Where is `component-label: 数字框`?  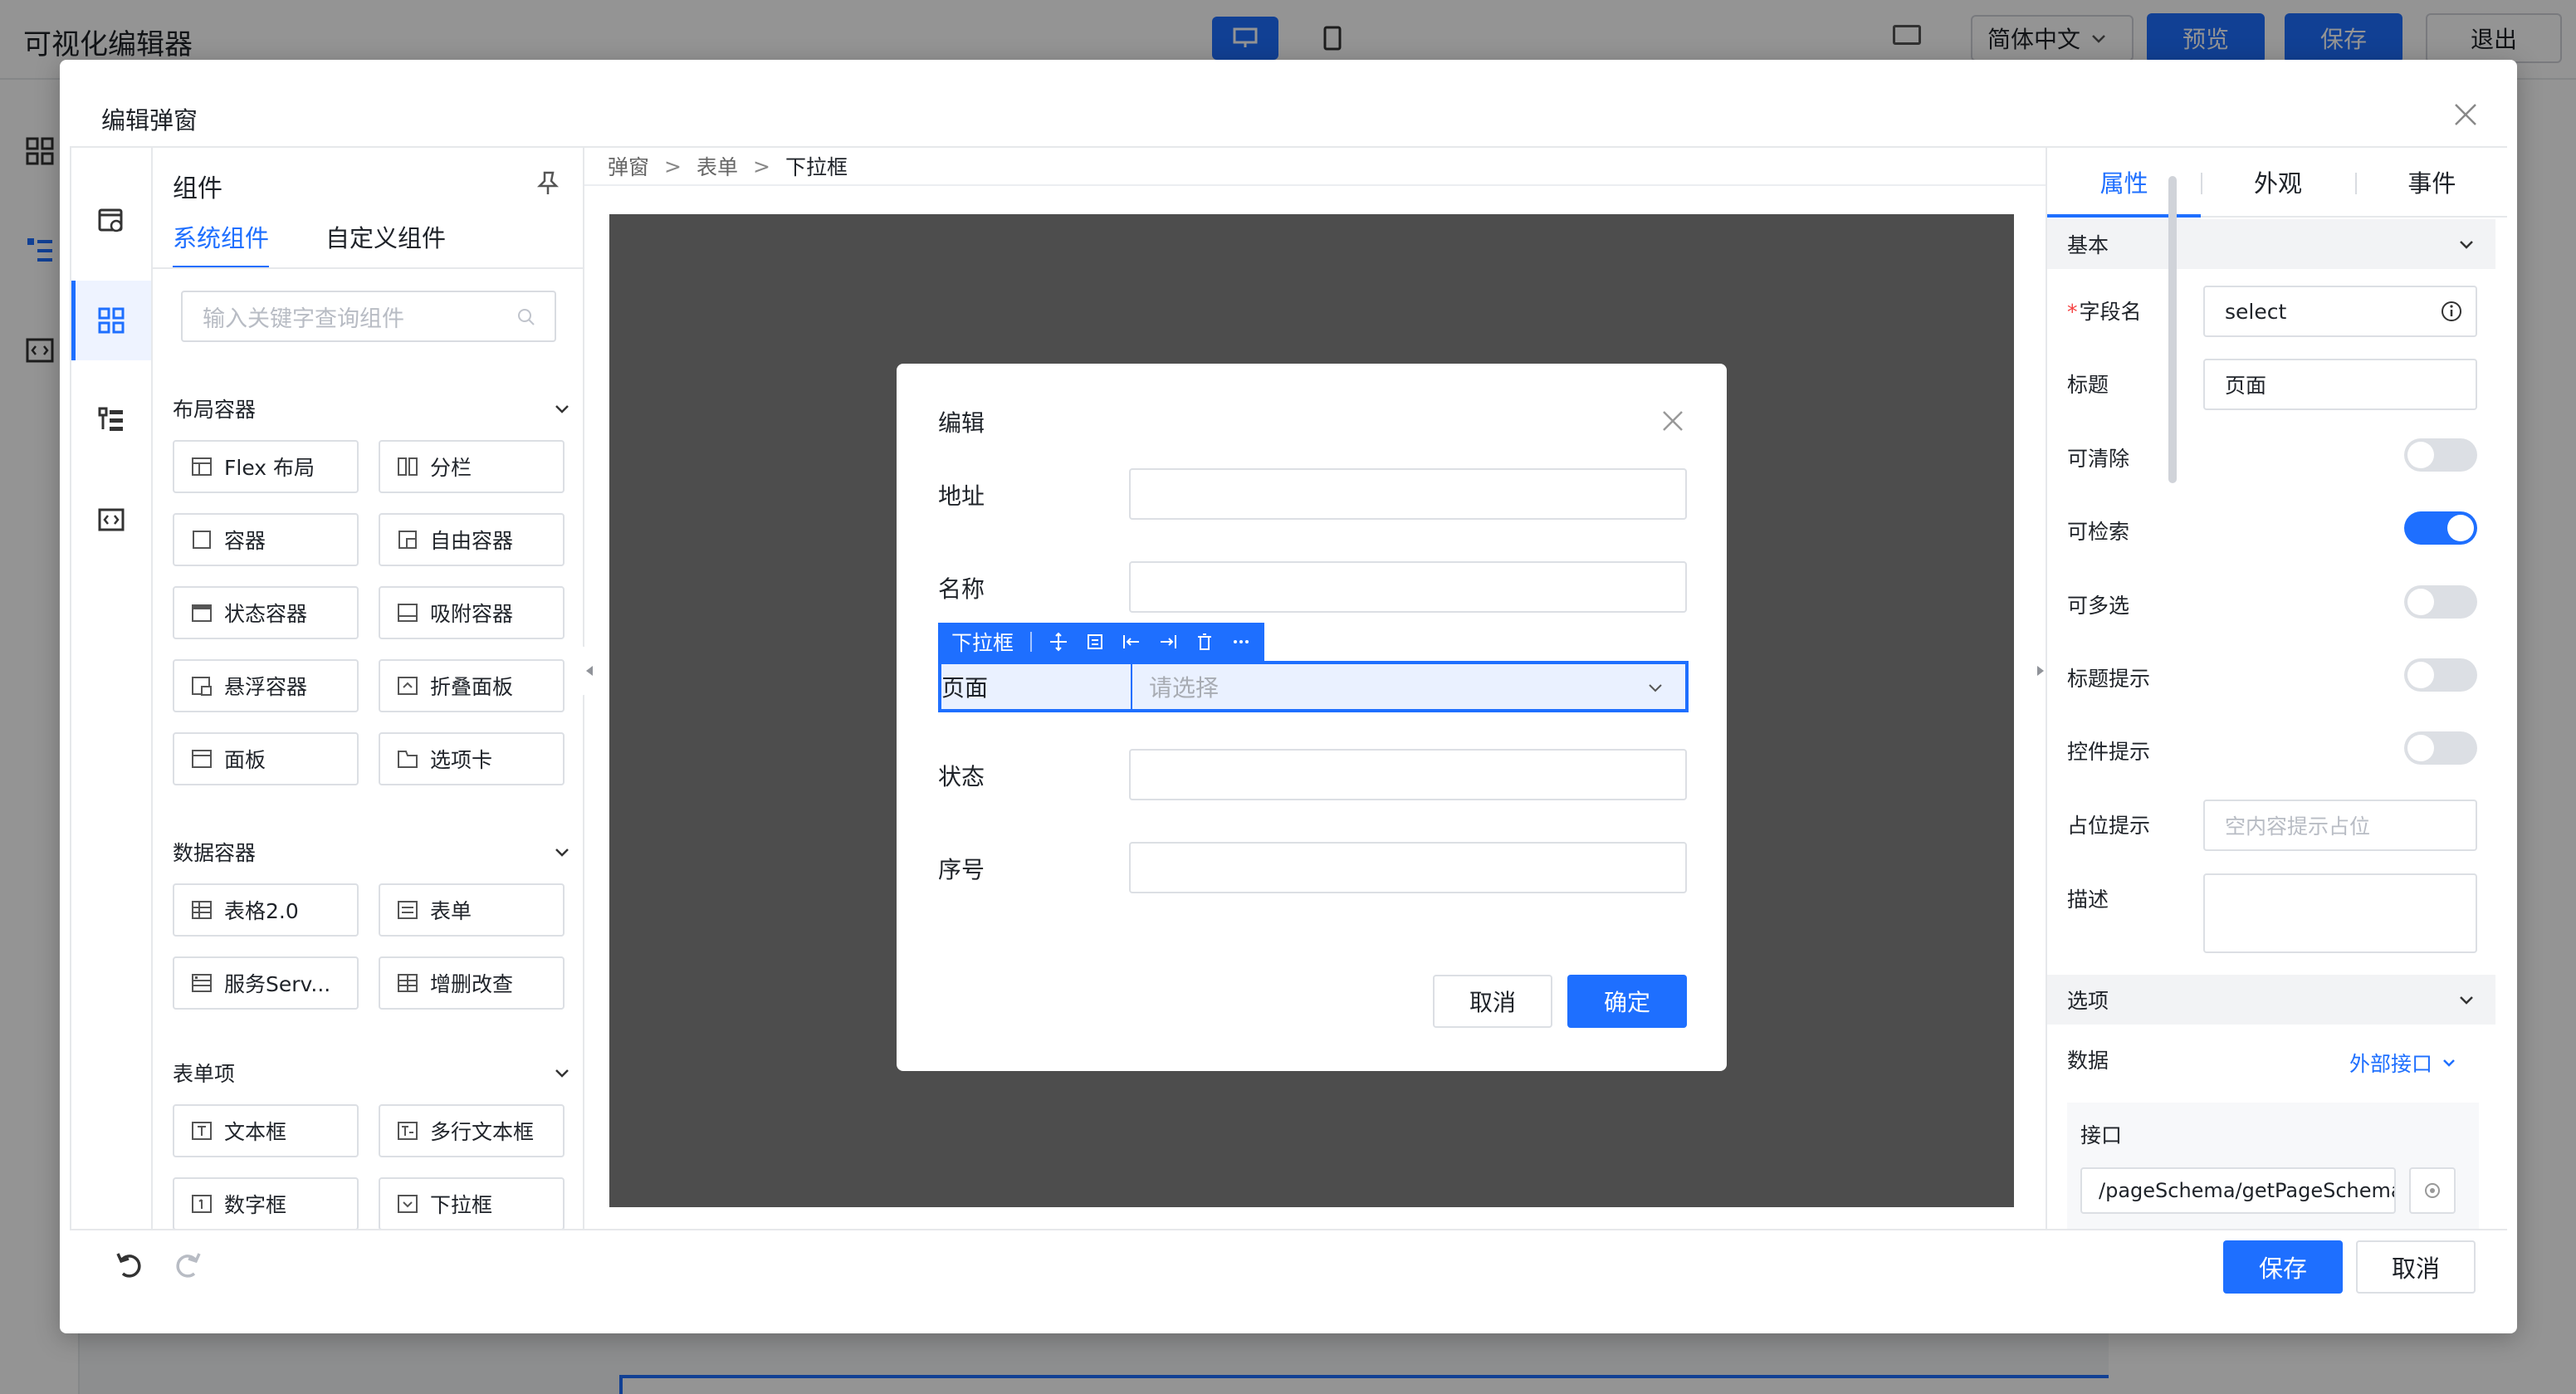 component-label: 数字框 is located at coordinates (255, 1205).